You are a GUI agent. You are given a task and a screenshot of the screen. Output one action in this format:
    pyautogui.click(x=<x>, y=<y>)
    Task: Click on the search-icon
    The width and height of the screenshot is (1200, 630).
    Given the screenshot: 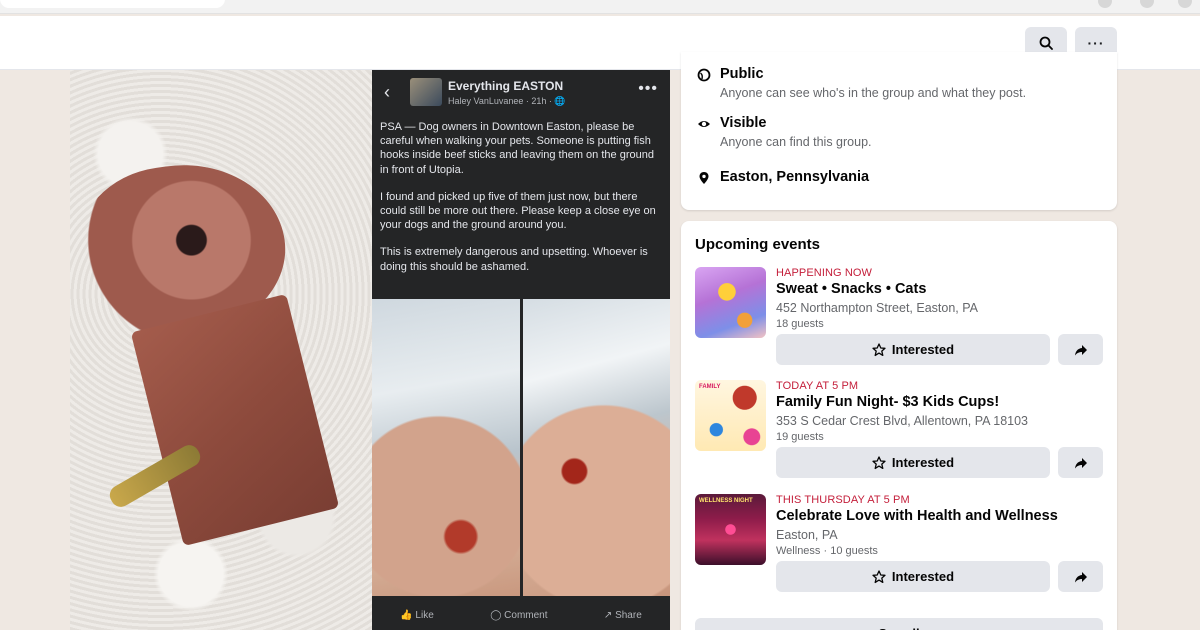 What is the action you would take?
    pyautogui.click(x=1046, y=43)
    